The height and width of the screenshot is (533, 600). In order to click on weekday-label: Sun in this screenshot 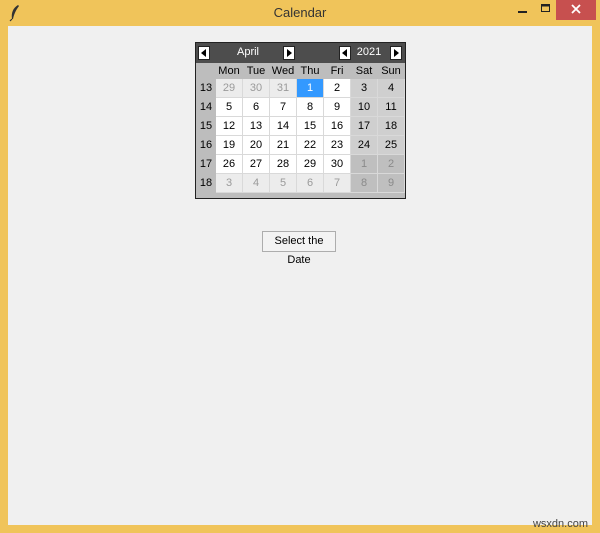, I will do `click(391, 71)`.